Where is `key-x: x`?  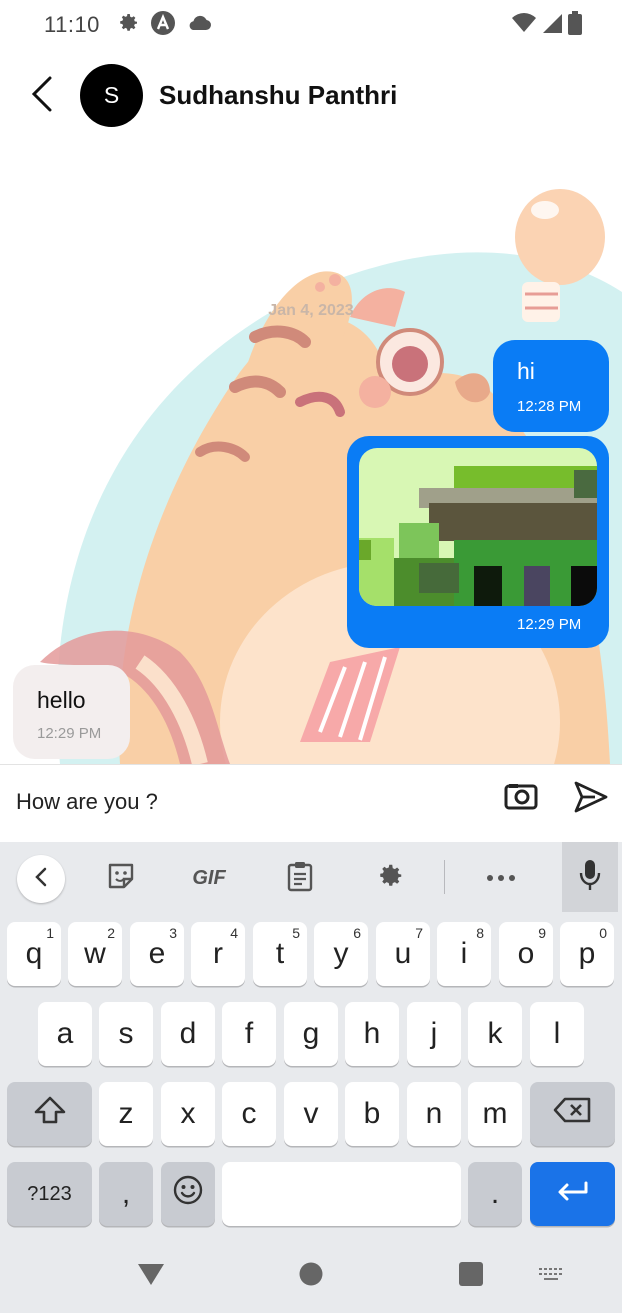 key-x: x is located at coordinates (188, 1114).